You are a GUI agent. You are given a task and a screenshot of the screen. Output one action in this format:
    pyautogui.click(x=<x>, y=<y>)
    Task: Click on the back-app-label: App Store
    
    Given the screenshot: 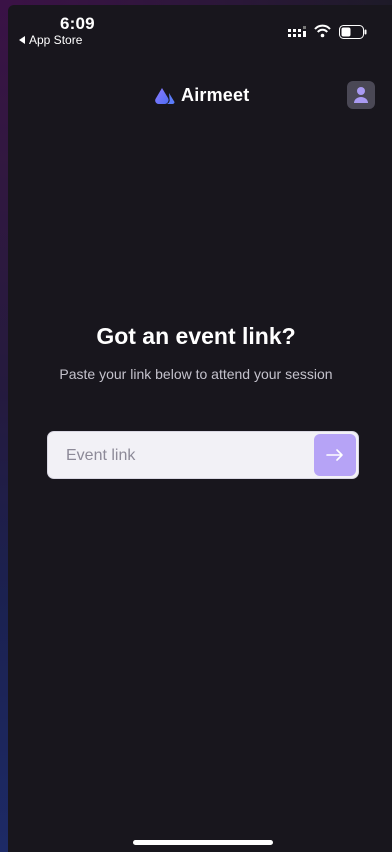 What is the action you would take?
    pyautogui.click(x=56, y=40)
    